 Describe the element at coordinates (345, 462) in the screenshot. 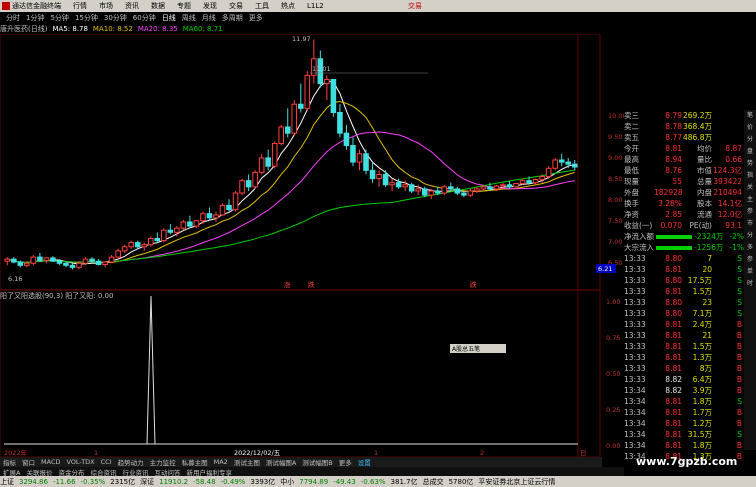

I see `indicator-tab-12: 更多` at that location.